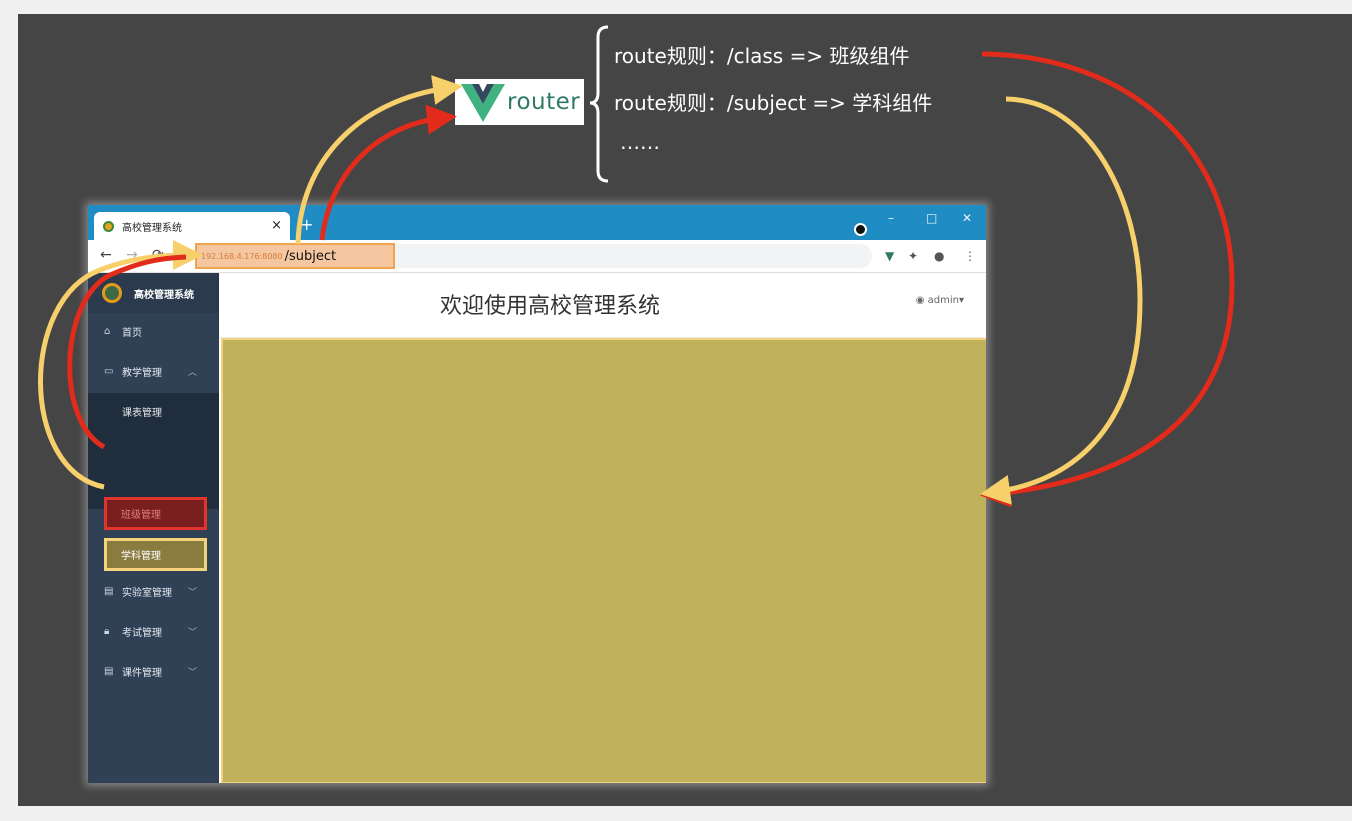 This screenshot has width=1352, height=821. I want to click on menu-item-courseware: ▤ 课件管理 ﹀, so click(153, 671).